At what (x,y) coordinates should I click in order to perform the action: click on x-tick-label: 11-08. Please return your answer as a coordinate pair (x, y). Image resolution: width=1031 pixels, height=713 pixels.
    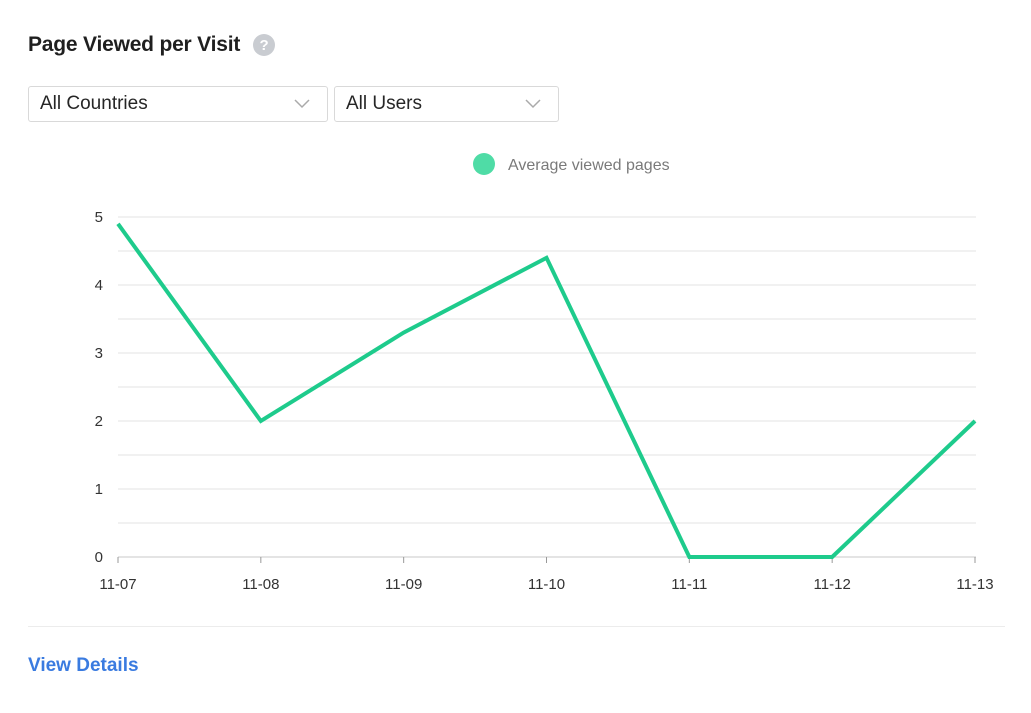
    Looking at the image, I should click on (260, 584).